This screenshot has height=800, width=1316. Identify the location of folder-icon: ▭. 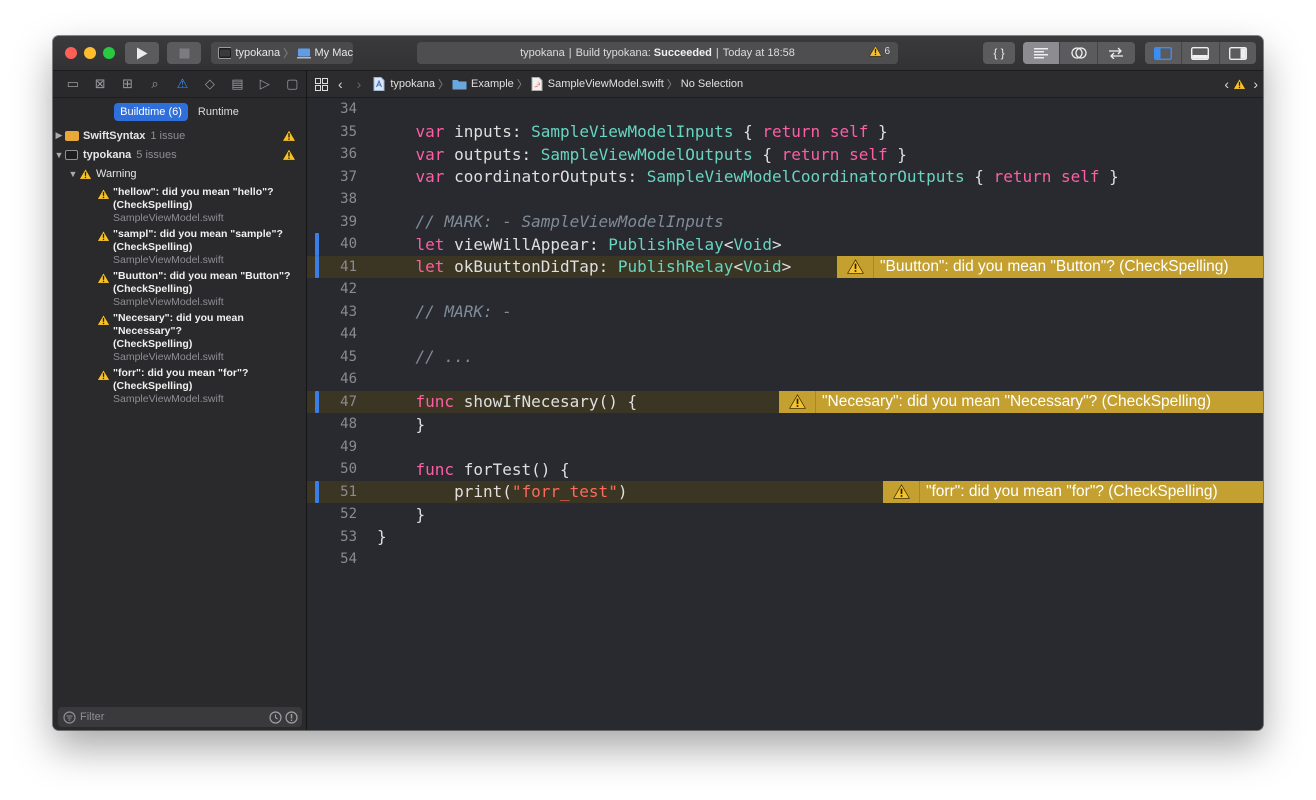
(72, 84).